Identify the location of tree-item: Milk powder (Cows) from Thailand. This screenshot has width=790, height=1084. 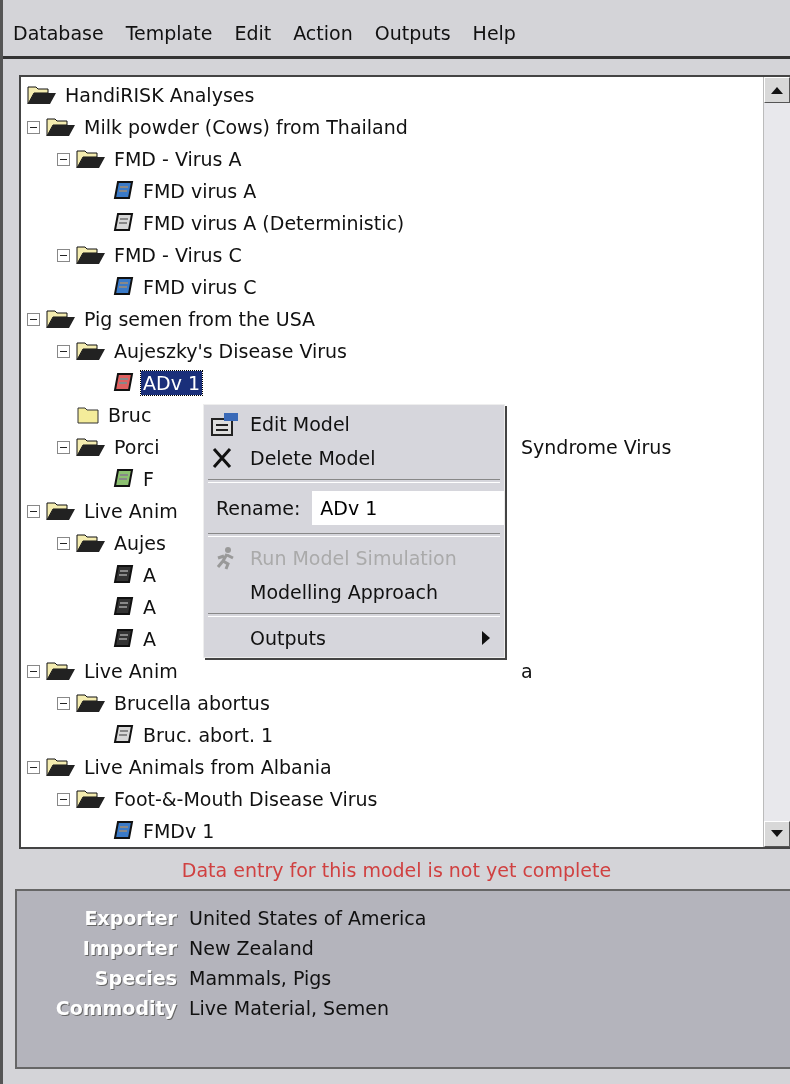
(246, 127).